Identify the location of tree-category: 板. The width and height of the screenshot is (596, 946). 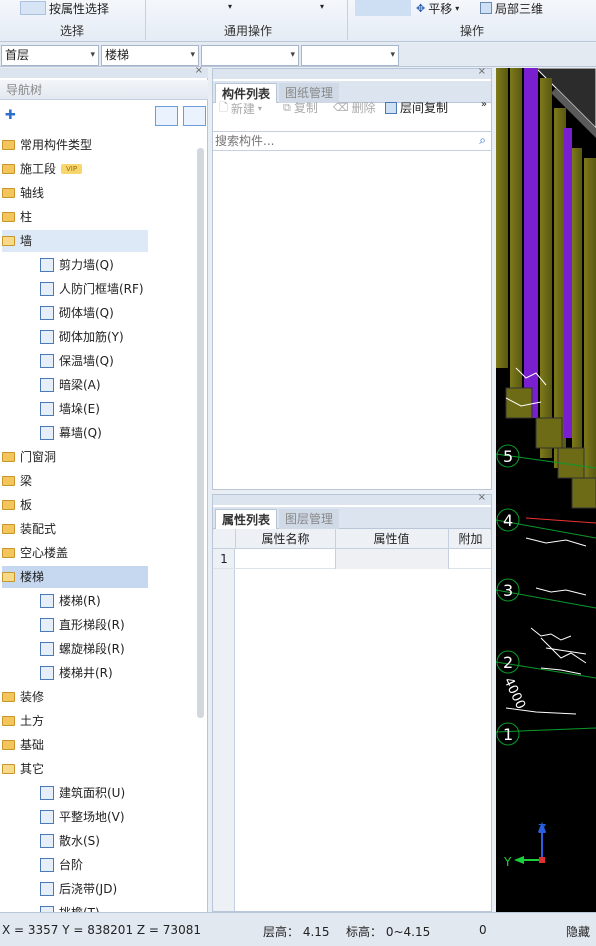
(75, 505).